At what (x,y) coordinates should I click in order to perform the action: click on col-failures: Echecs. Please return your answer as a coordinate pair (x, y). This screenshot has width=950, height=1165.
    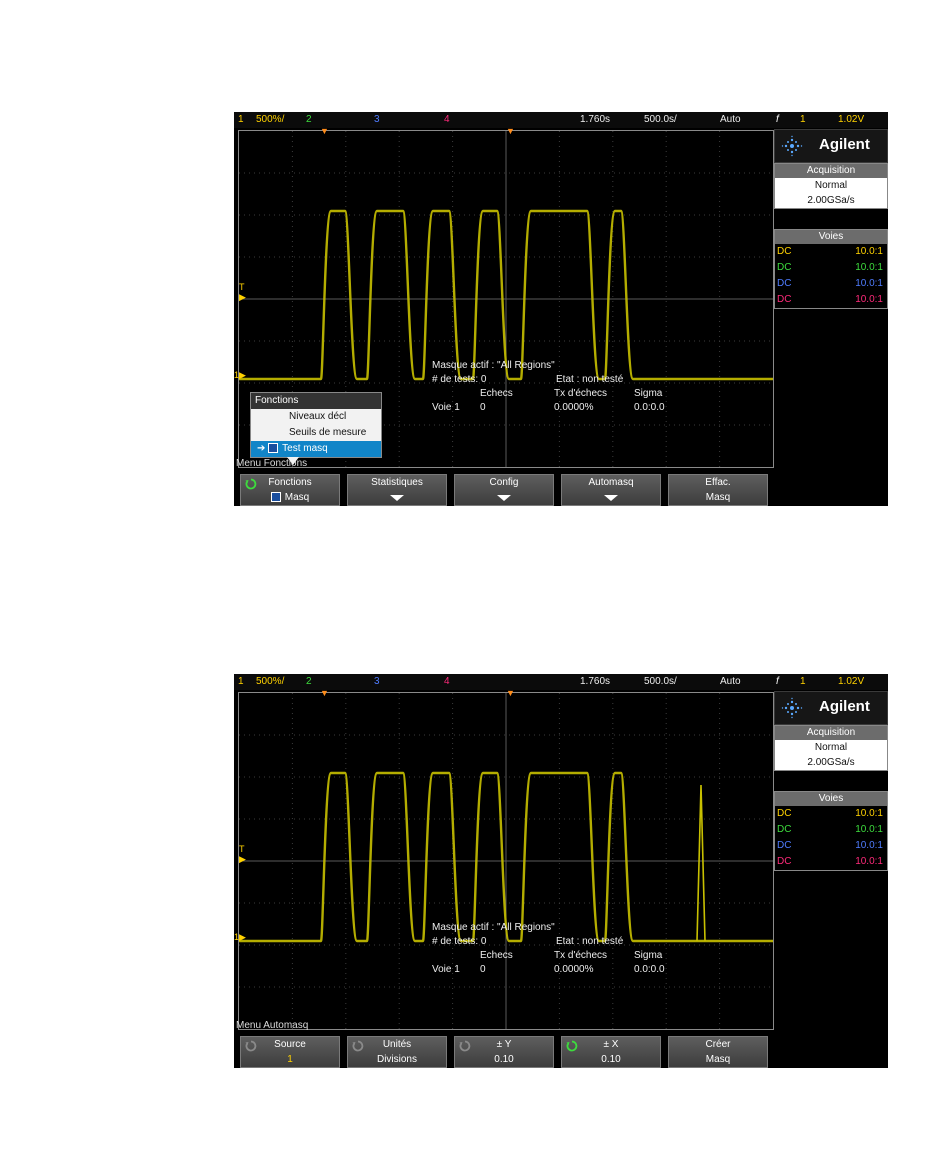
    Looking at the image, I should click on (496, 393).